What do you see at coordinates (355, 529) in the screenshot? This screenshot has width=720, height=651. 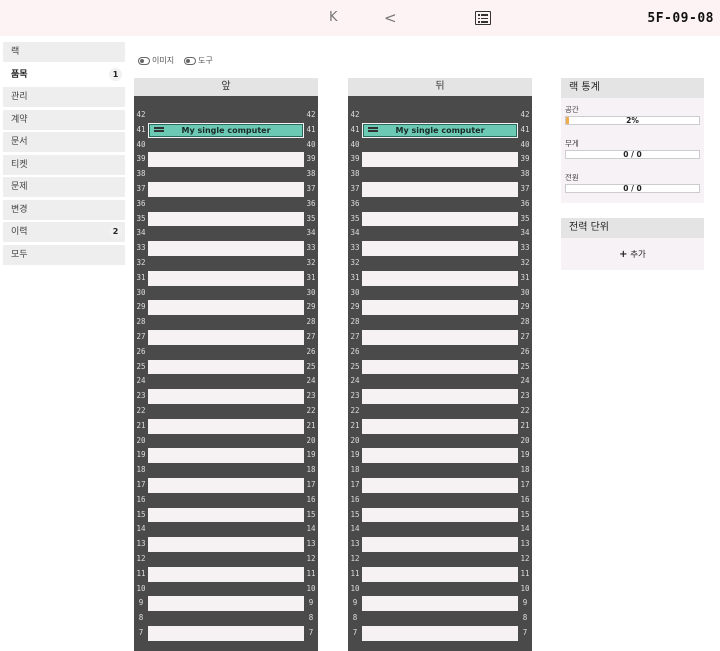 I see `rack-unit-number: 14` at bounding box center [355, 529].